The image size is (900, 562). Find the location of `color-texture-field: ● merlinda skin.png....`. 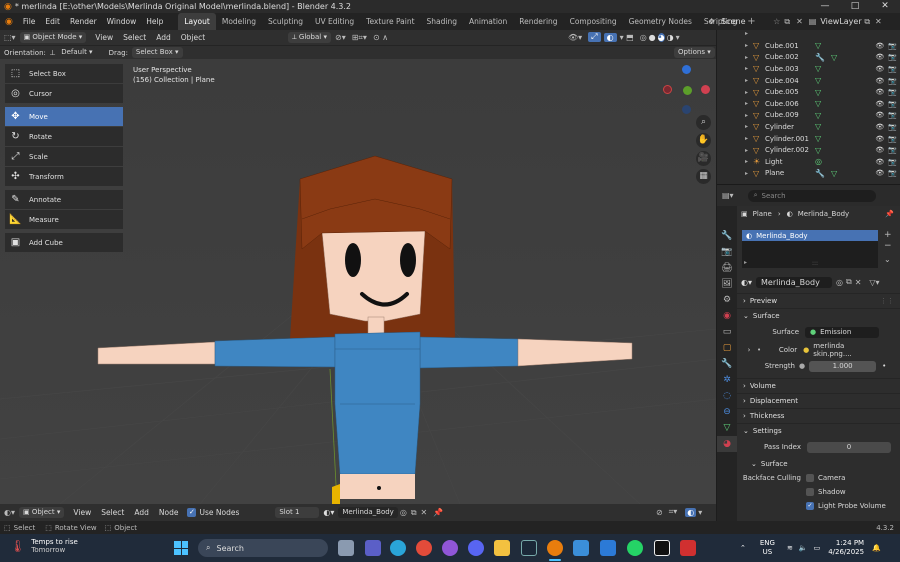

color-texture-field: ● merlinda skin.png.... is located at coordinates (840, 350).